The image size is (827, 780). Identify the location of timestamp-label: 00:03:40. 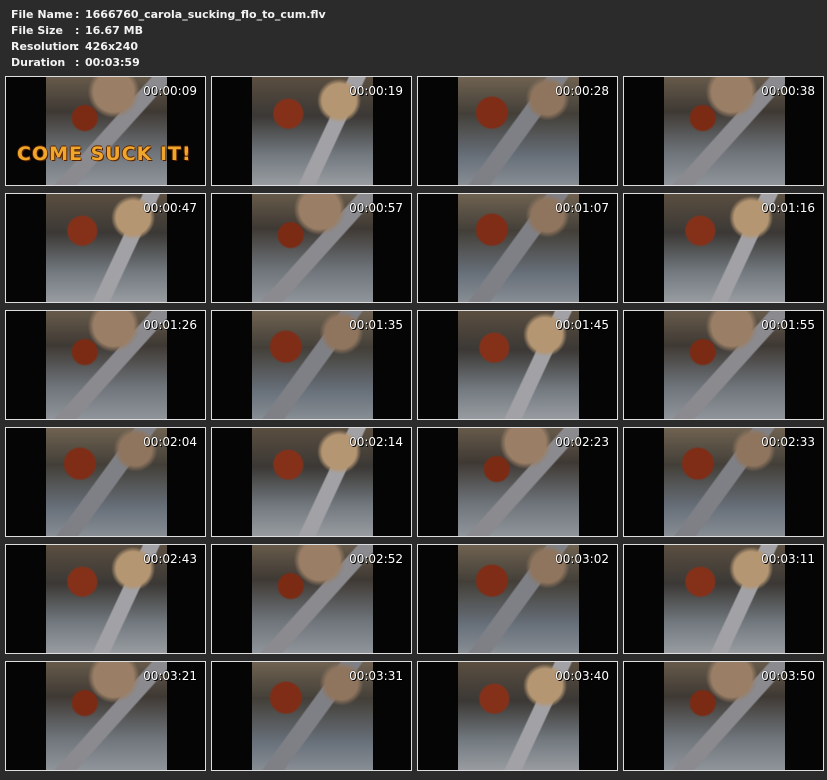
(582, 676).